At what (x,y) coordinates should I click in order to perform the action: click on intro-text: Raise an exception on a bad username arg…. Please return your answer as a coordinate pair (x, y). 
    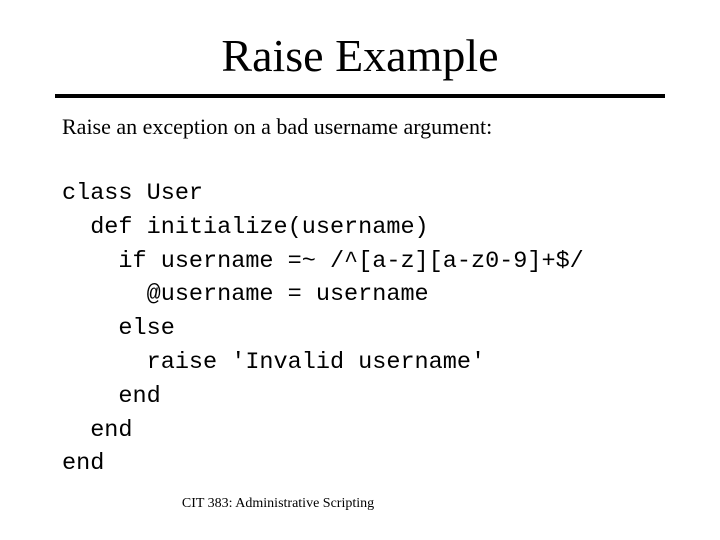
    Looking at the image, I should click on (277, 126).